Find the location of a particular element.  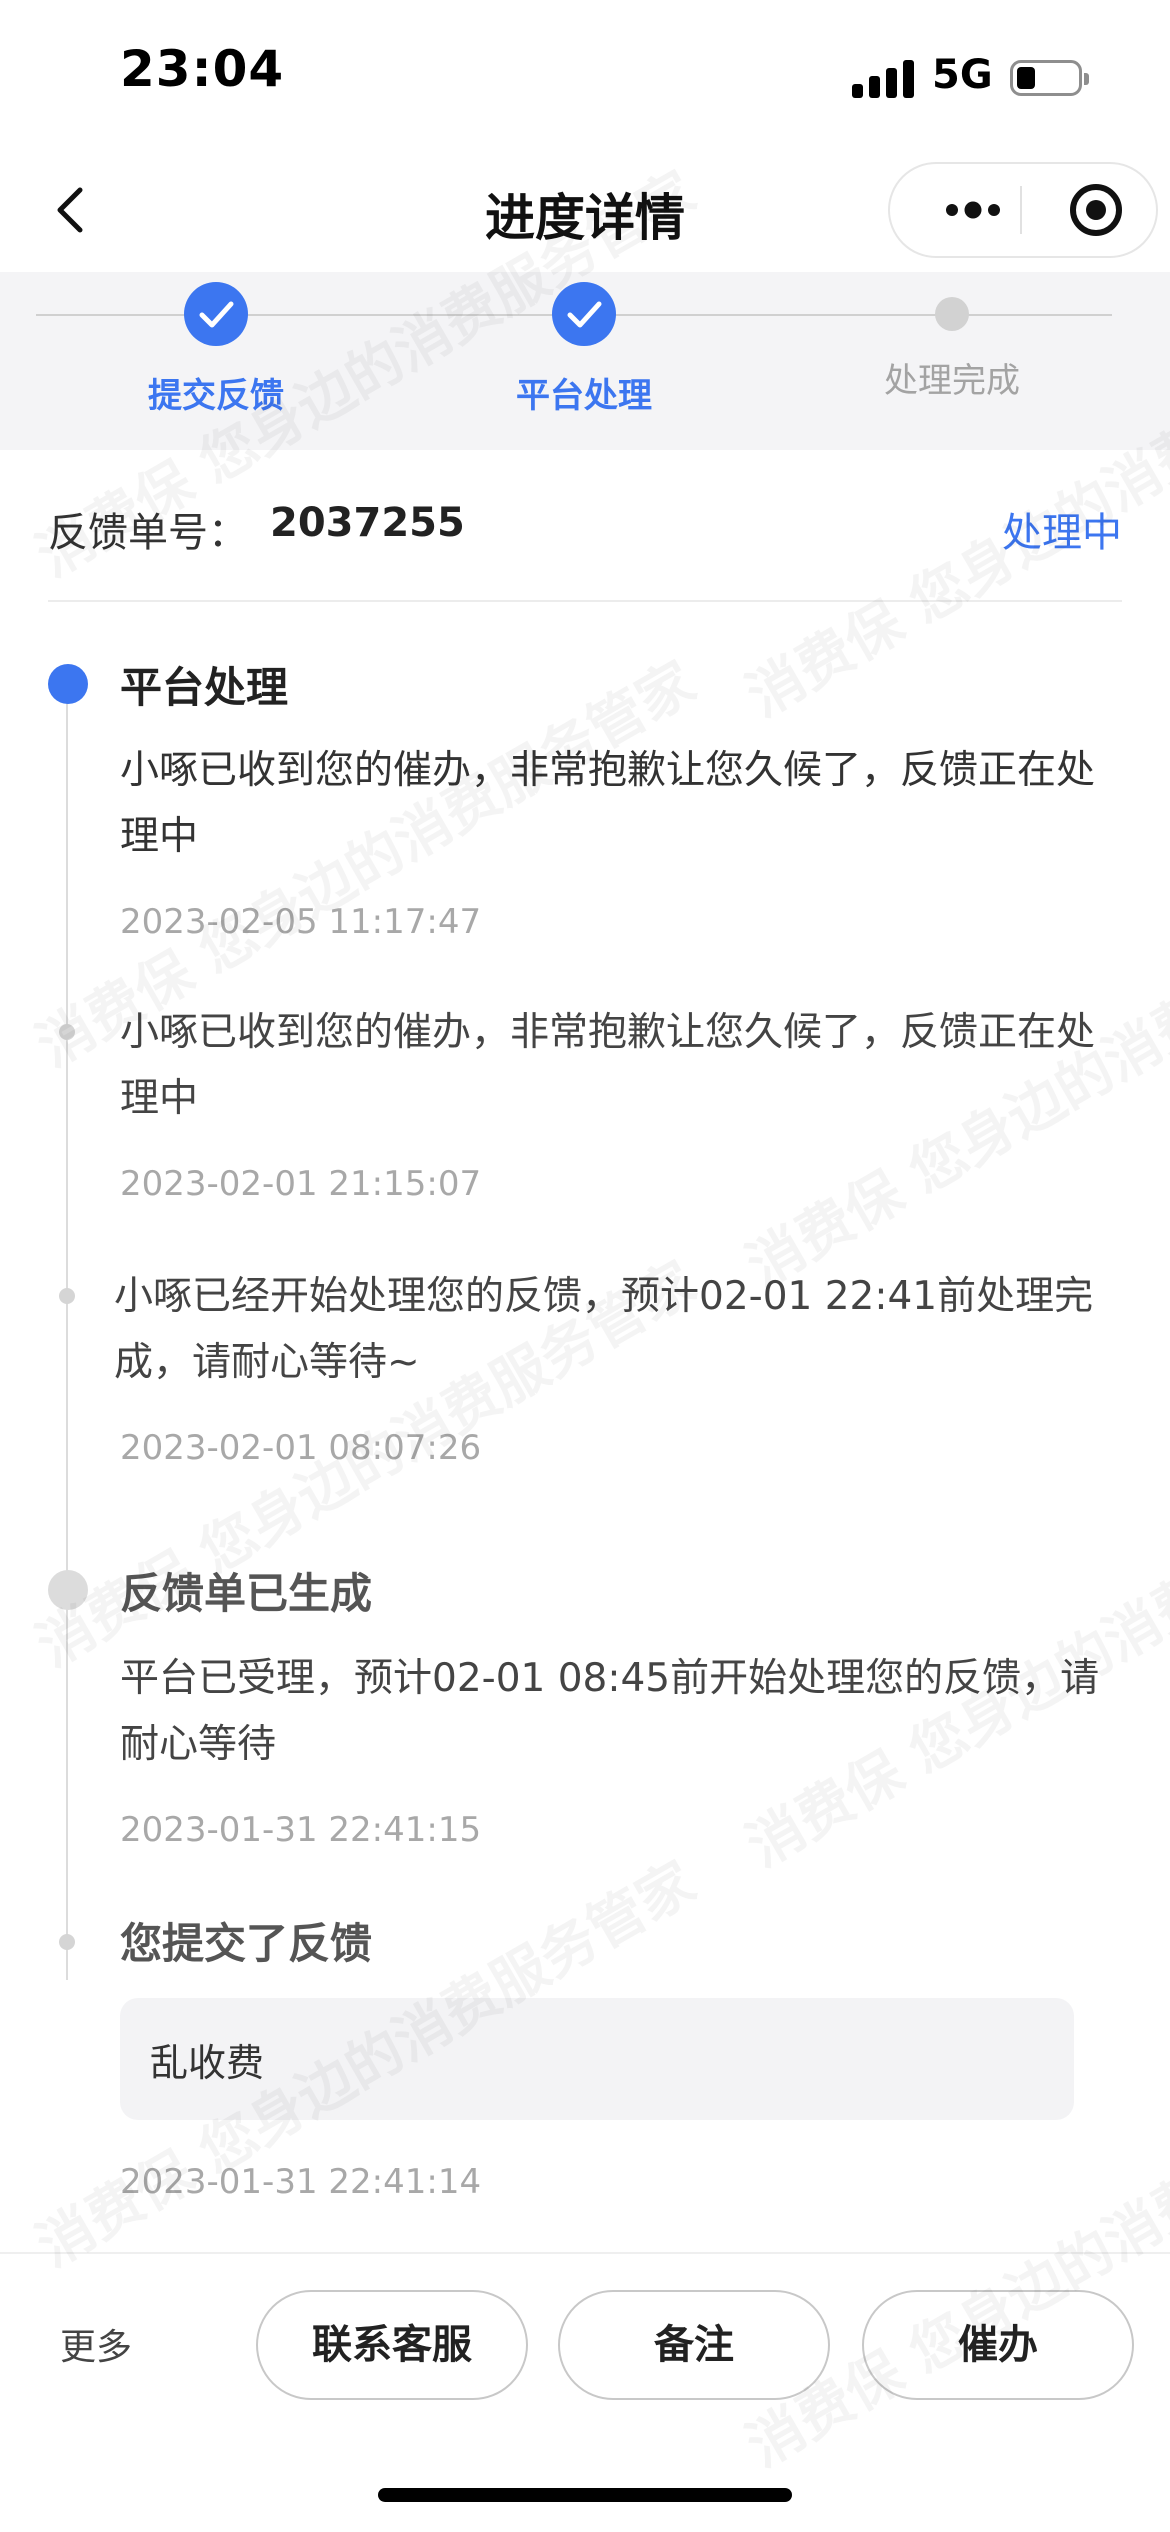

more-link: 更多 is located at coordinates (96, 2344).